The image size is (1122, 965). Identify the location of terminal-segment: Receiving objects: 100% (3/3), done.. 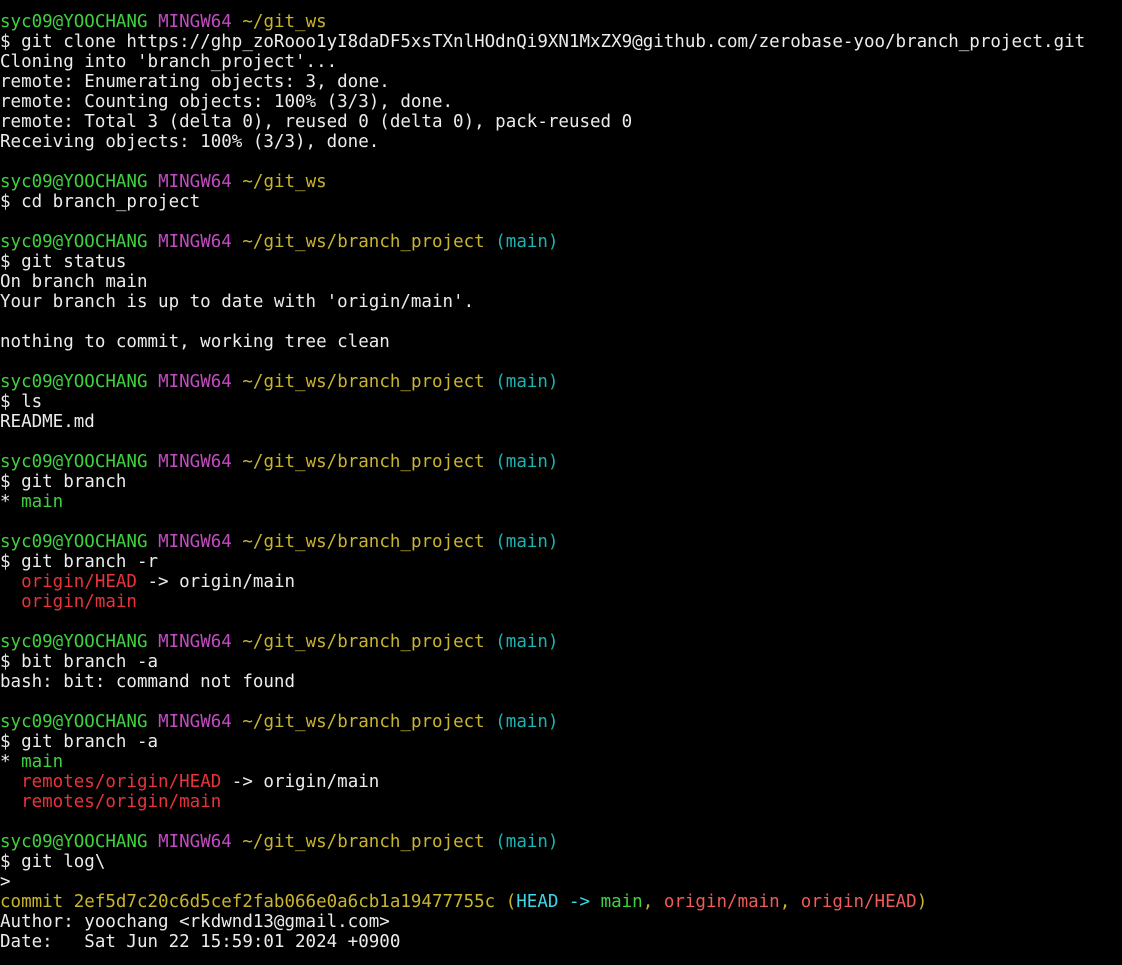
(190, 142).